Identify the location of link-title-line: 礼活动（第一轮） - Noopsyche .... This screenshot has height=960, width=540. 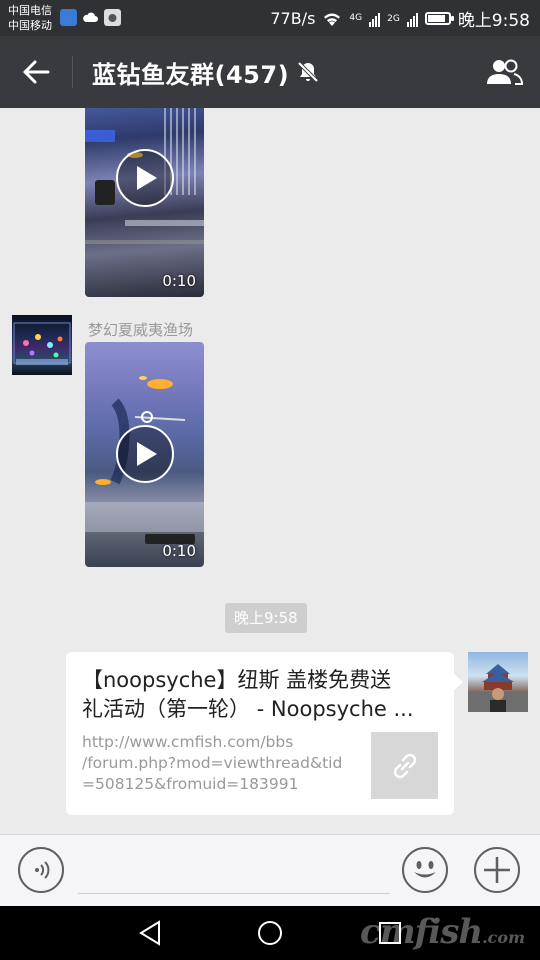
(248, 709).